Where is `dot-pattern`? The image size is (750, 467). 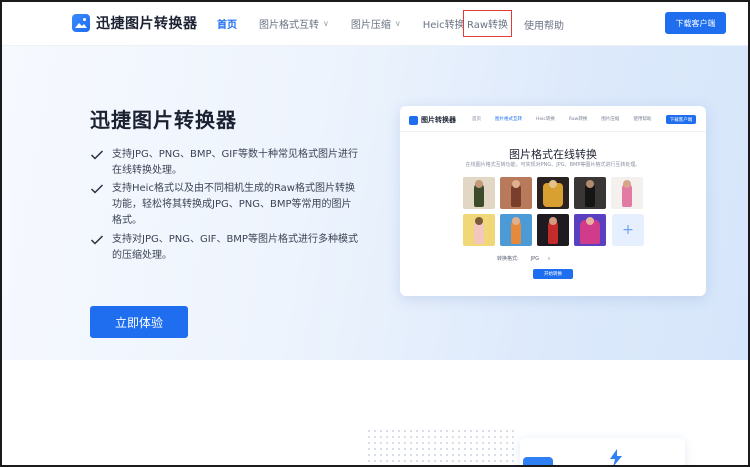 dot-pattern is located at coordinates (441, 447).